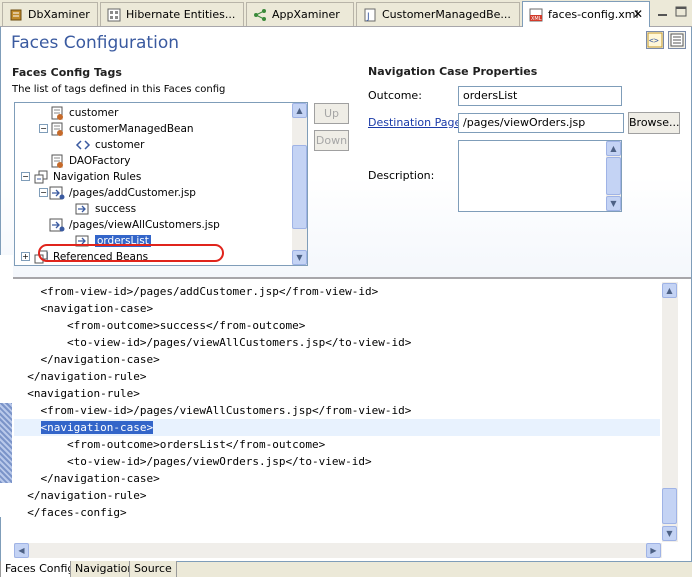 The width and height of the screenshot is (692, 577). Describe the element at coordinates (536, 19) in the screenshot. I see `svg-text: XML` at that location.